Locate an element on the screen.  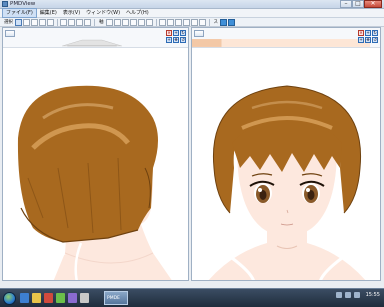
right-panel-tools: ✕ + ↻ + ✥ ↺ is located at coordinates (368, 36).